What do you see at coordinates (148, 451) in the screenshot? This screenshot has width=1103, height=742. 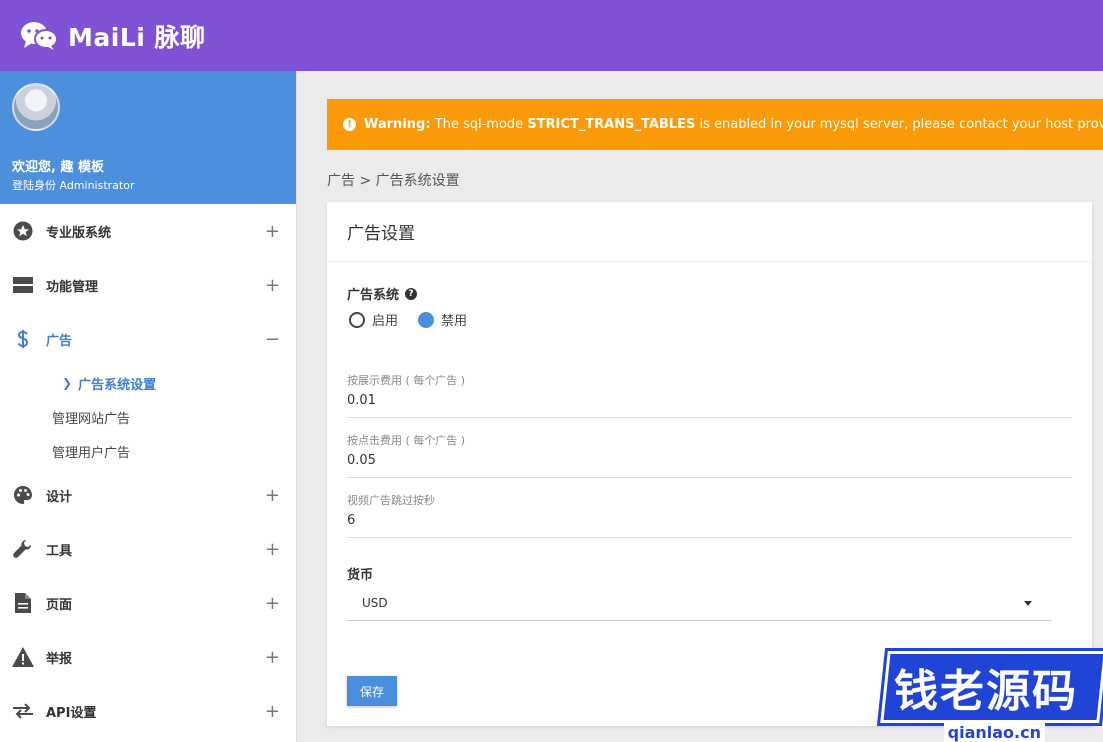 I see `sidebar-subitem-user-ads: 管理用户广告` at bounding box center [148, 451].